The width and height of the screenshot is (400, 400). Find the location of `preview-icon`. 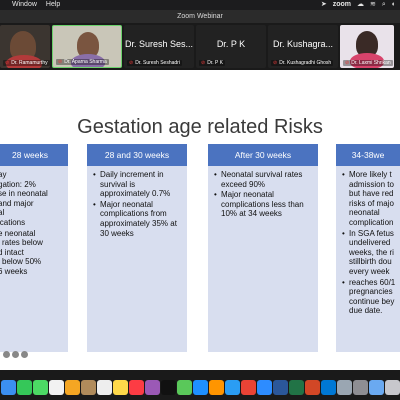

preview-icon is located at coordinates (344, 387).